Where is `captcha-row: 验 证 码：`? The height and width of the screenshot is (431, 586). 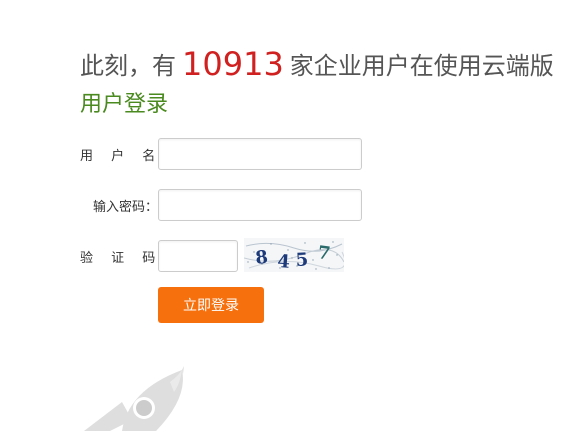
captcha-row: 验 证 码： is located at coordinates (159, 256).